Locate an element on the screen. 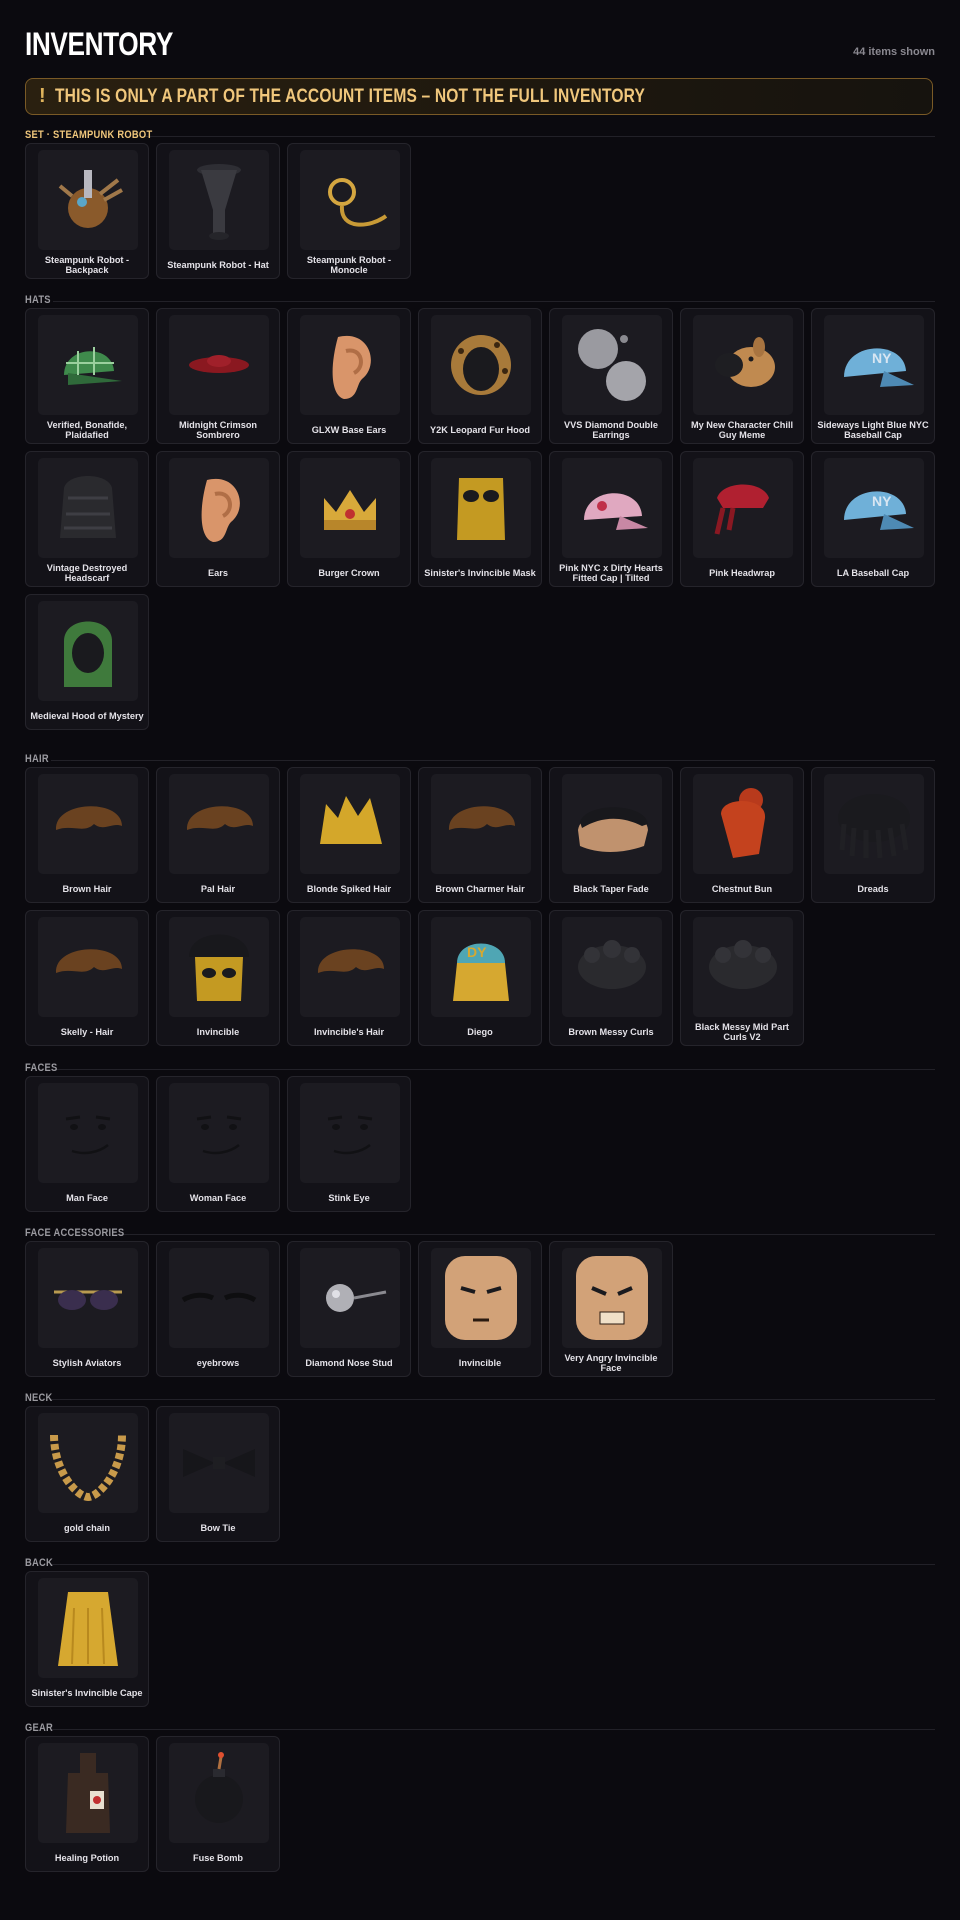 The image size is (960, 1920). item-card: Sinister's Invincible Cape is located at coordinates (87, 1639).